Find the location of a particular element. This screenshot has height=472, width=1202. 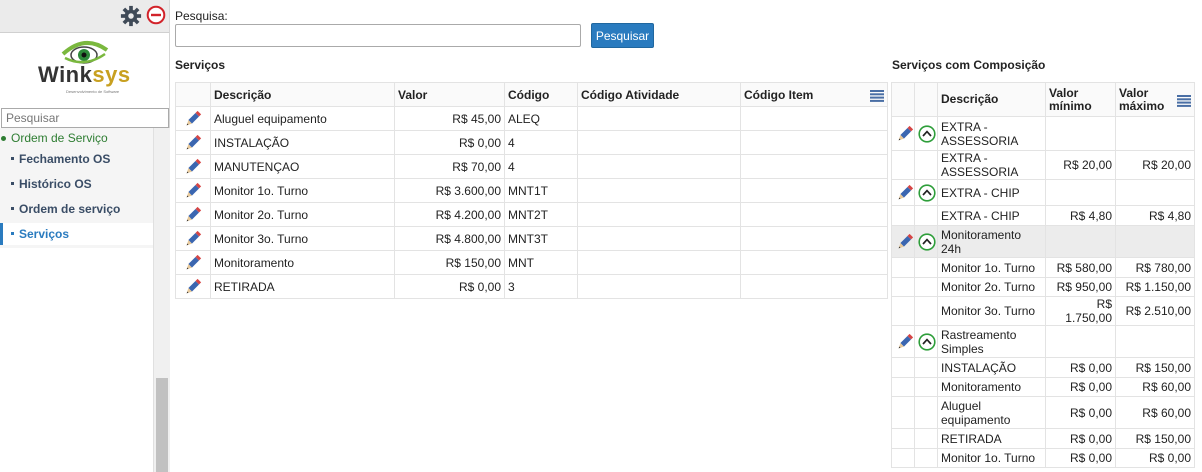

table-row: EXTRA - ASSESSORIA R$ 20,00 R$ 20,00 is located at coordinates (1043, 165).